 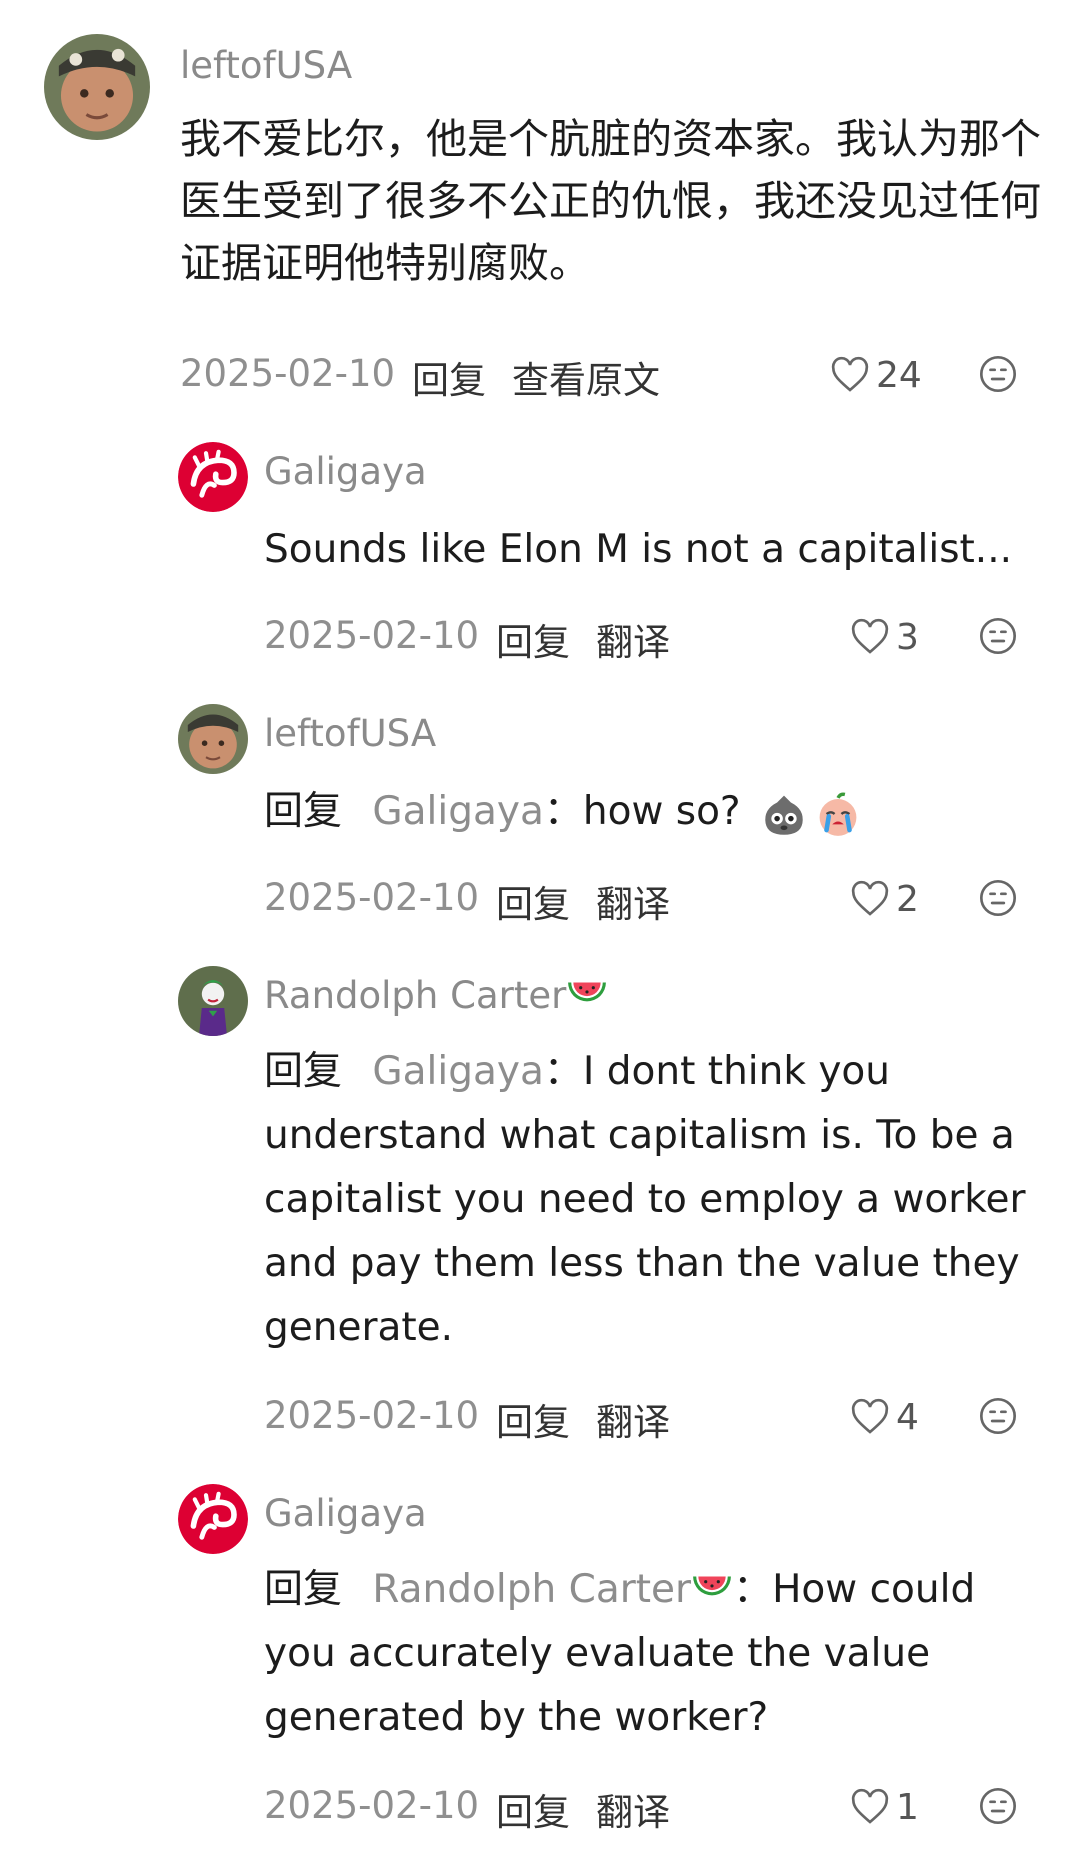 I want to click on like-button: 2, so click(x=884, y=899).